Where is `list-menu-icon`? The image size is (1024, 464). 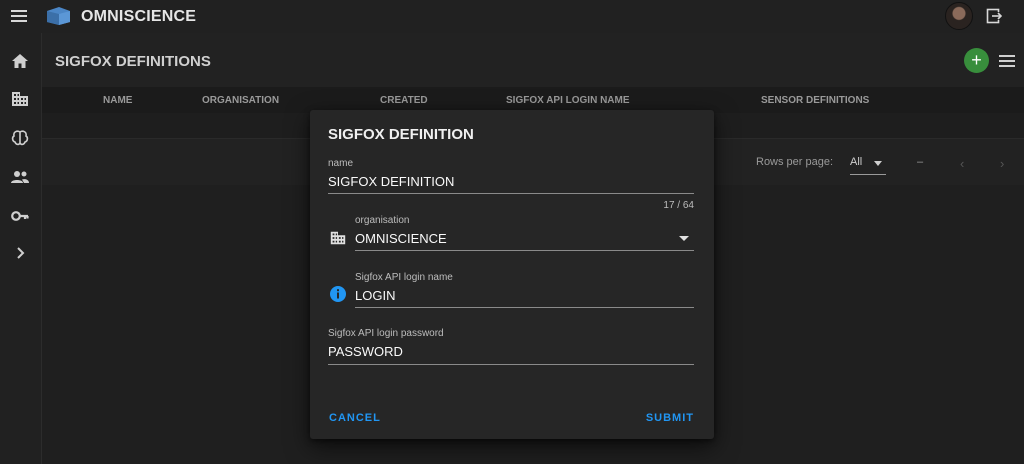
list-menu-icon is located at coordinates (1007, 61).